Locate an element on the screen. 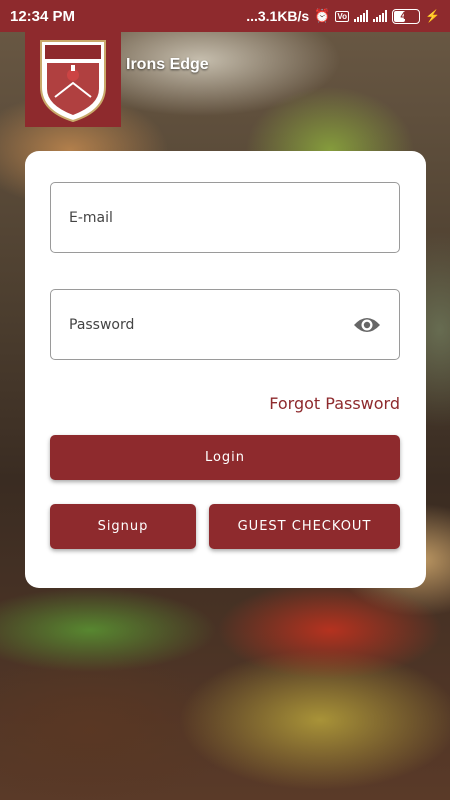 The width and height of the screenshot is (450, 800). net-speed: ...3.1KB/s is located at coordinates (278, 16).